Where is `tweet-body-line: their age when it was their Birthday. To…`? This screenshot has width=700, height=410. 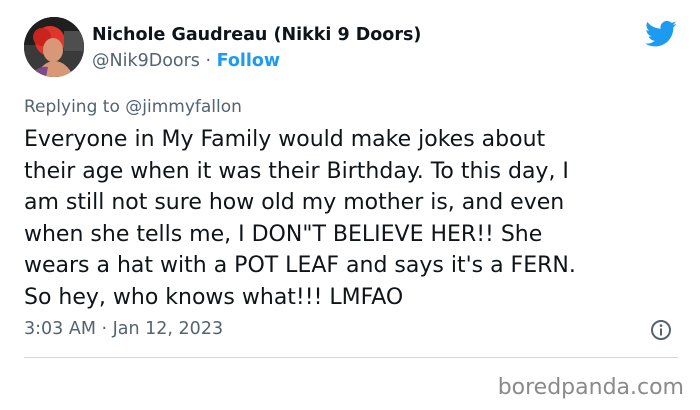
tweet-body-line: their age when it was their Birthday. To… is located at coordinates (296, 171).